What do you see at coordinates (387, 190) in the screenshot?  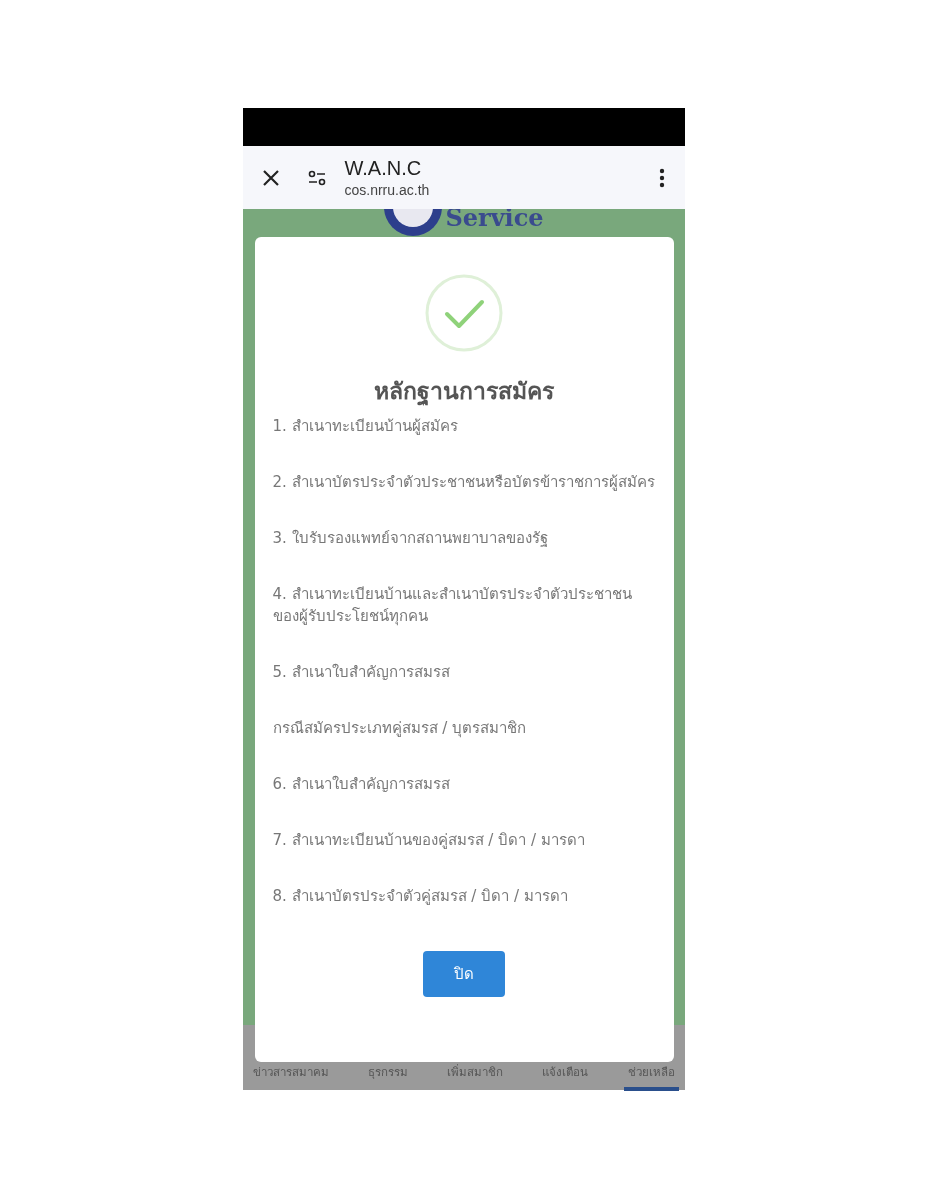 I see `page-url: cos.nrru.ac.th` at bounding box center [387, 190].